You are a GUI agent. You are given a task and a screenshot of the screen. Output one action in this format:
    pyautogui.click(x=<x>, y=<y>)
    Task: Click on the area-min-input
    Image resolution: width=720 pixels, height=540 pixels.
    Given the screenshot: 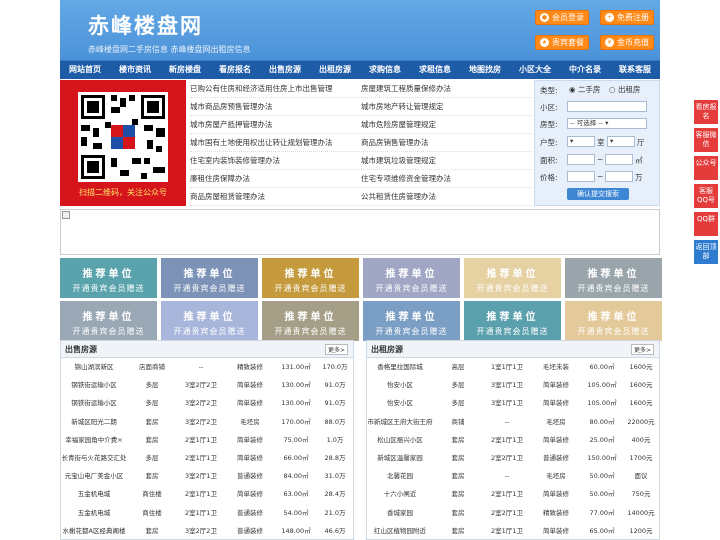 What is the action you would take?
    pyautogui.click(x=581, y=159)
    